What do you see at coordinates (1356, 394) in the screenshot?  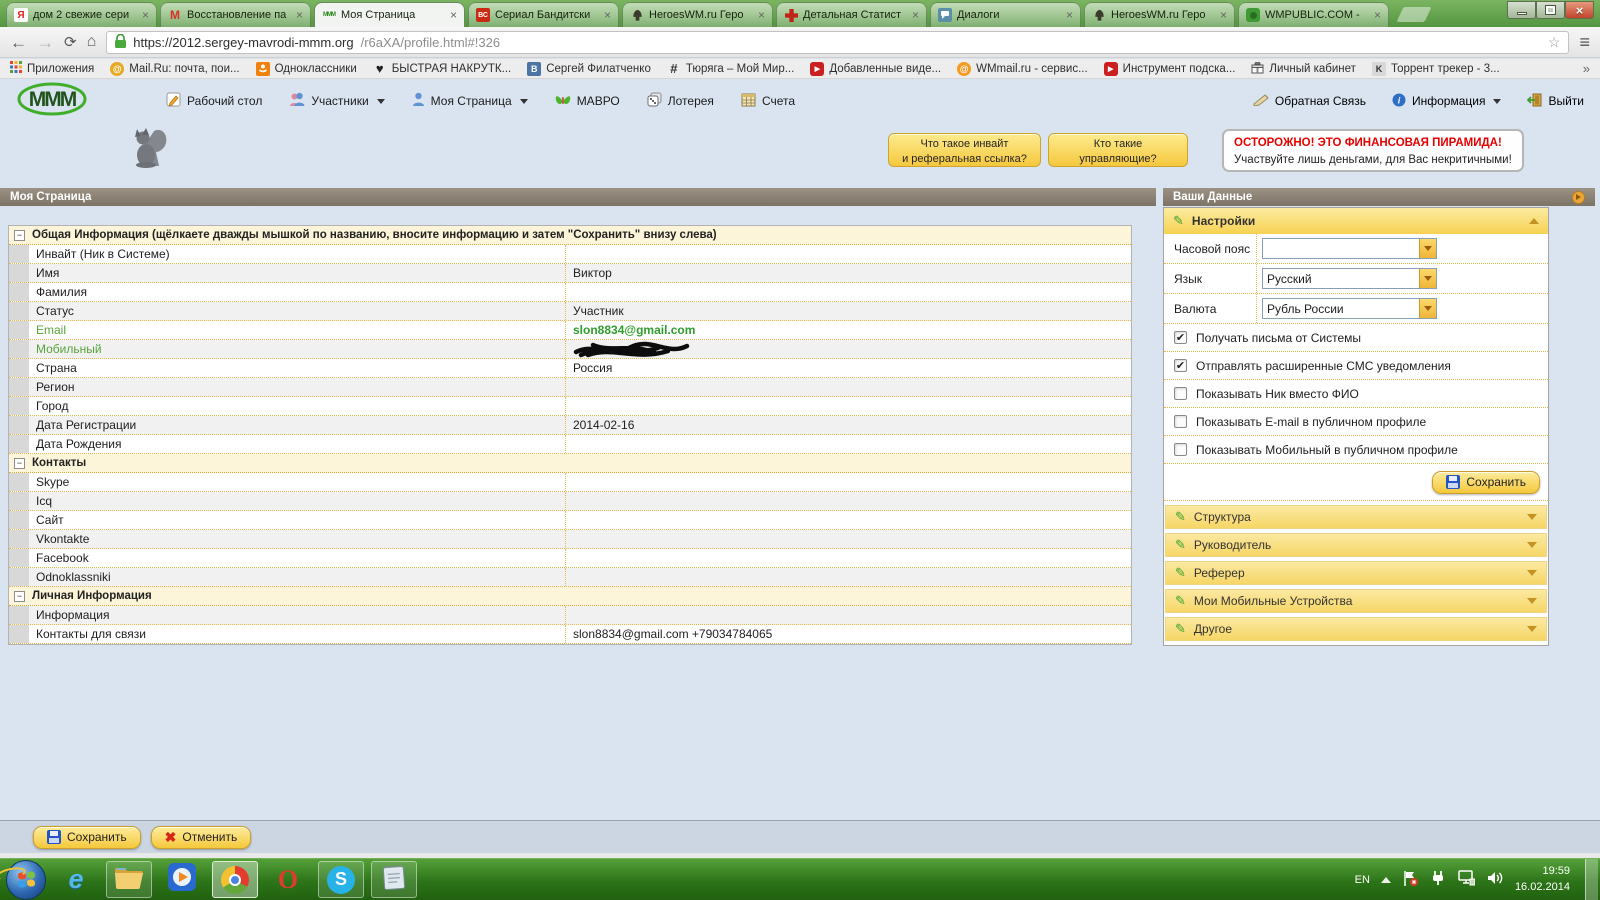 I see `checkbox-show-nick: Показывать Ник вместо ФИО` at bounding box center [1356, 394].